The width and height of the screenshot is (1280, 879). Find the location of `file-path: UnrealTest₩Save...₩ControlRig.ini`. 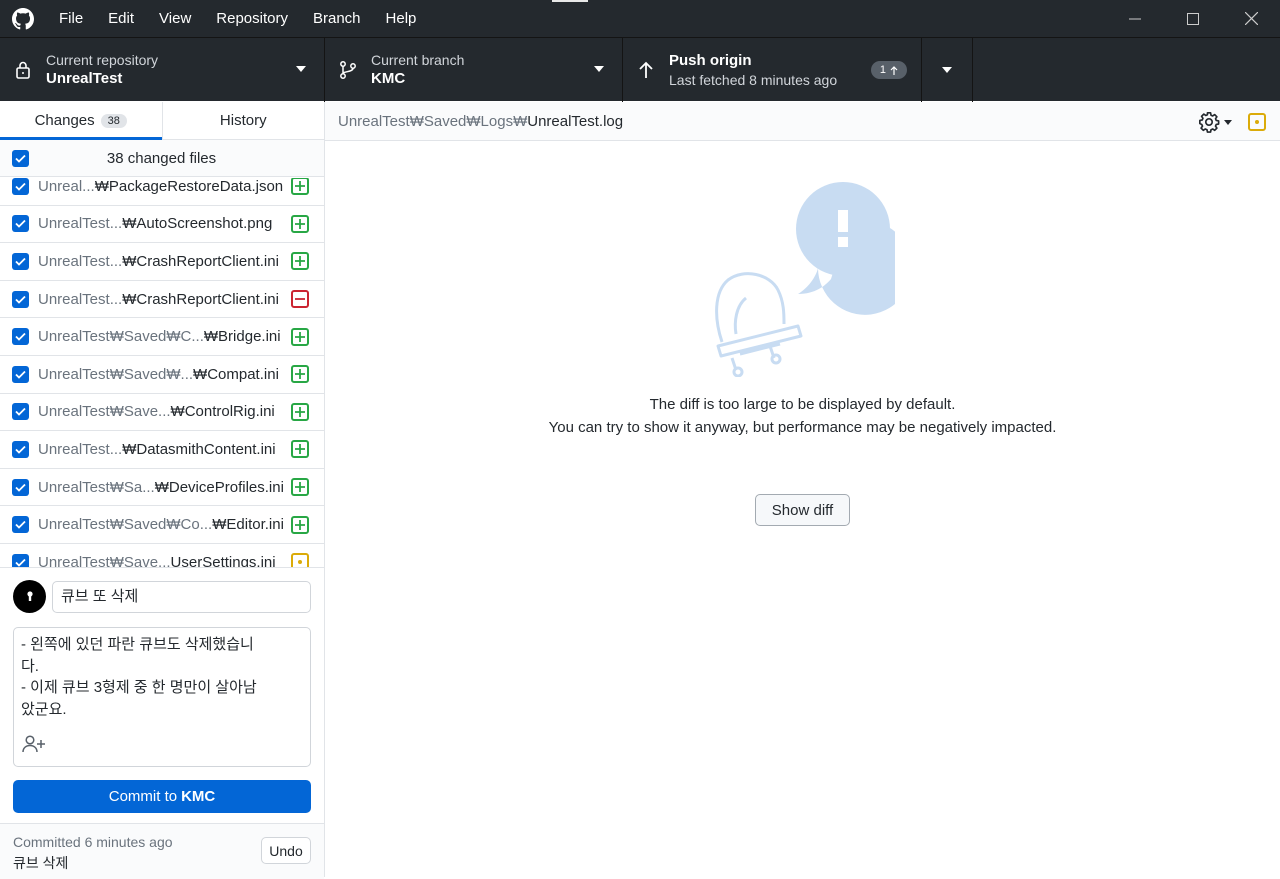

file-path: UnrealTest₩Save...₩ControlRig.ini is located at coordinates (160, 411).